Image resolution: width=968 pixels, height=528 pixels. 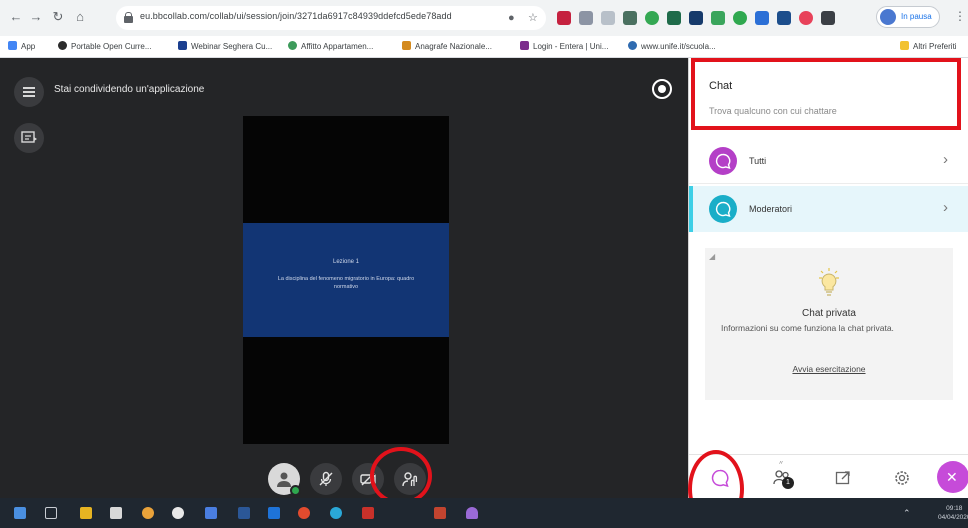 I want to click on taskbar-time: 09:18, so click(x=954, y=508).